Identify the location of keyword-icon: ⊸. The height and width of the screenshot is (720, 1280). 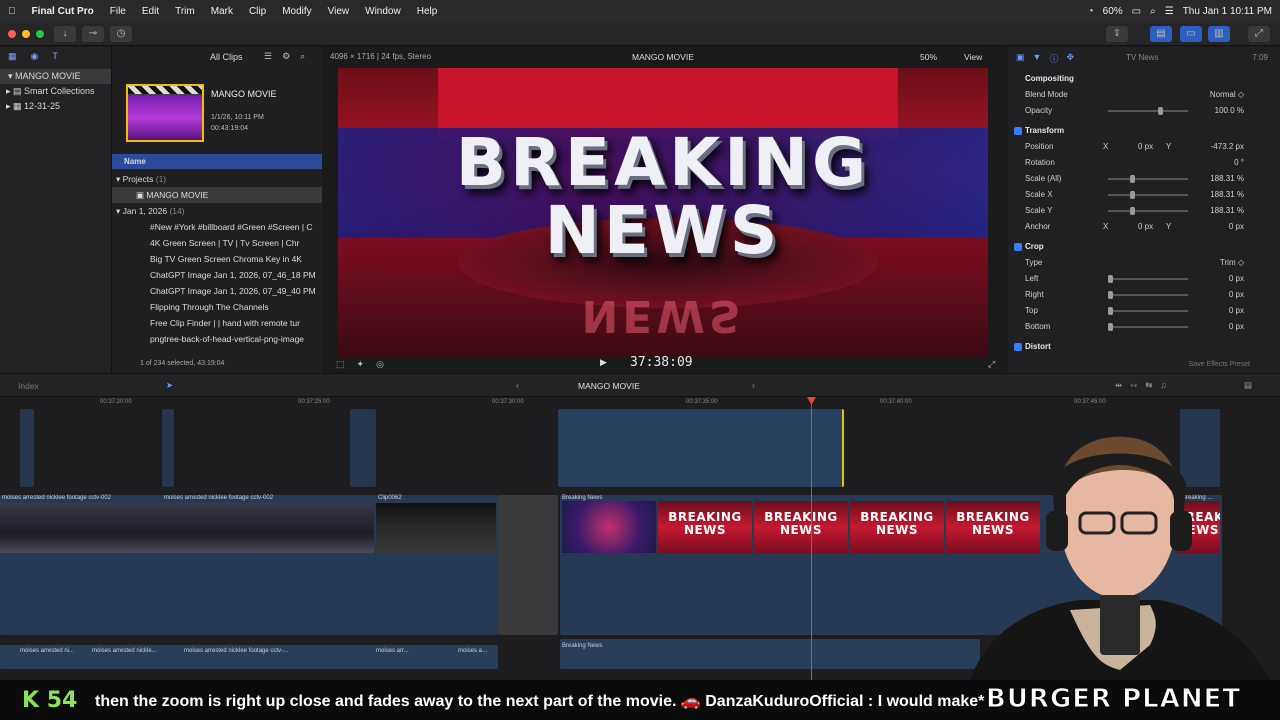
(93, 34).